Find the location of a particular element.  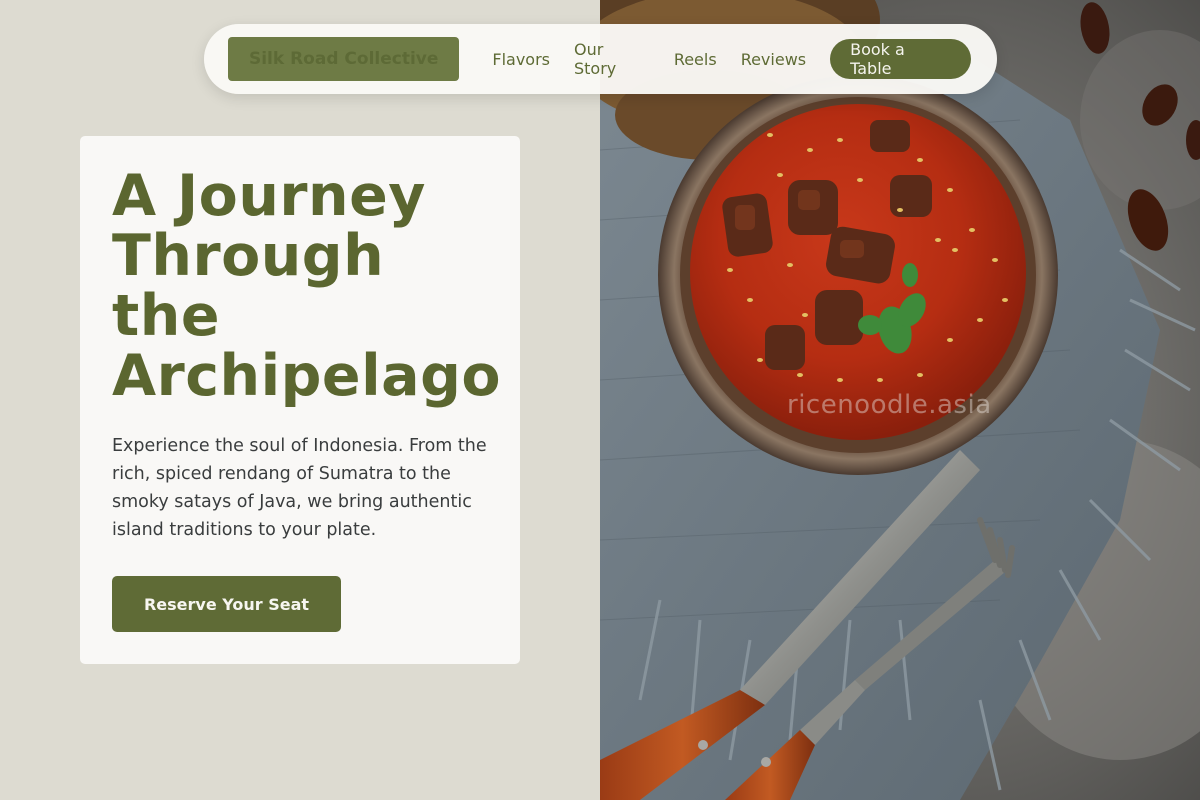

nav-link-reels: Reels is located at coordinates (695, 59).